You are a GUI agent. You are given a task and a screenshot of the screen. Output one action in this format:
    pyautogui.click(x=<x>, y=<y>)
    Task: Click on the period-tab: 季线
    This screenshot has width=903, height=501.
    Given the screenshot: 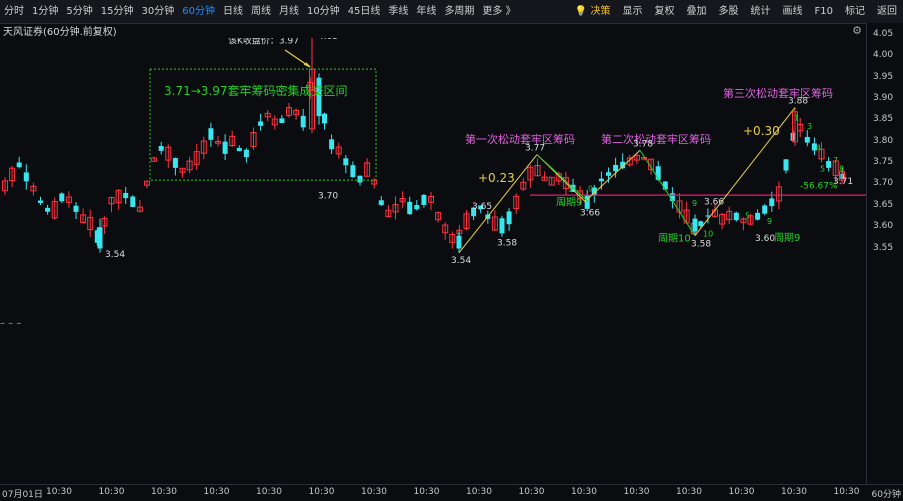 What is the action you would take?
    pyautogui.click(x=398, y=11)
    